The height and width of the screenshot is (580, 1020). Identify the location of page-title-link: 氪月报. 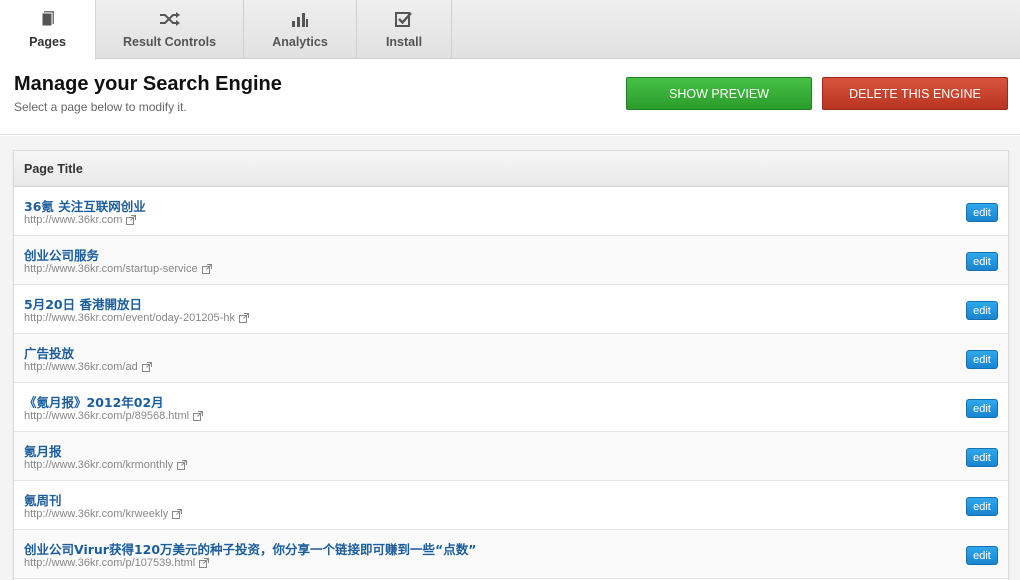
(43, 450).